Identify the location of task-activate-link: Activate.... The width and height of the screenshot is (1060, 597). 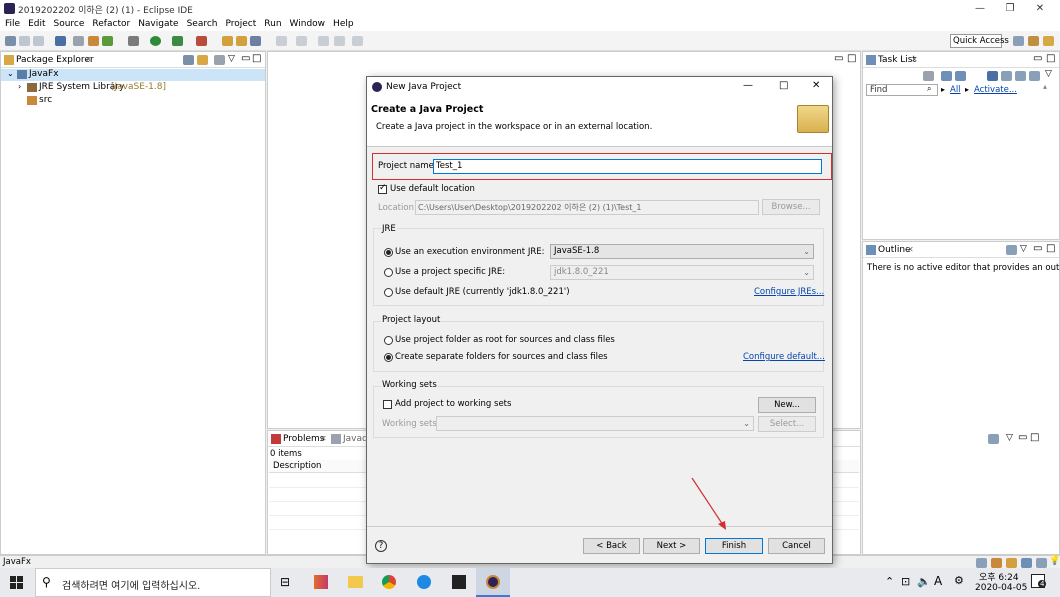
(995, 90).